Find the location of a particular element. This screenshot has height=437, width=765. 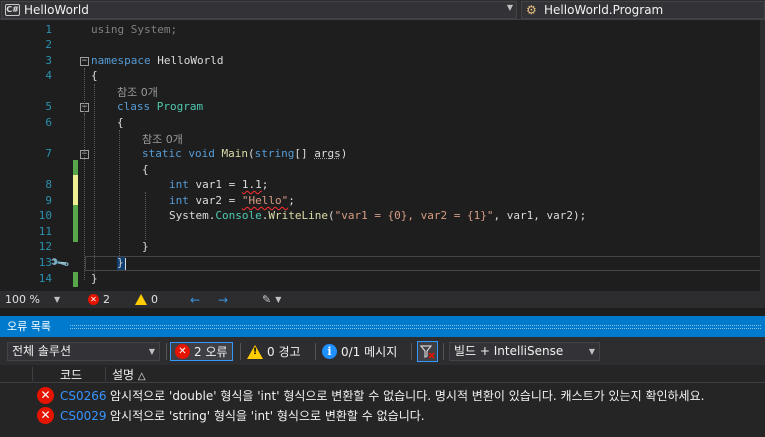

line-number: 12 is located at coordinates (45, 246).